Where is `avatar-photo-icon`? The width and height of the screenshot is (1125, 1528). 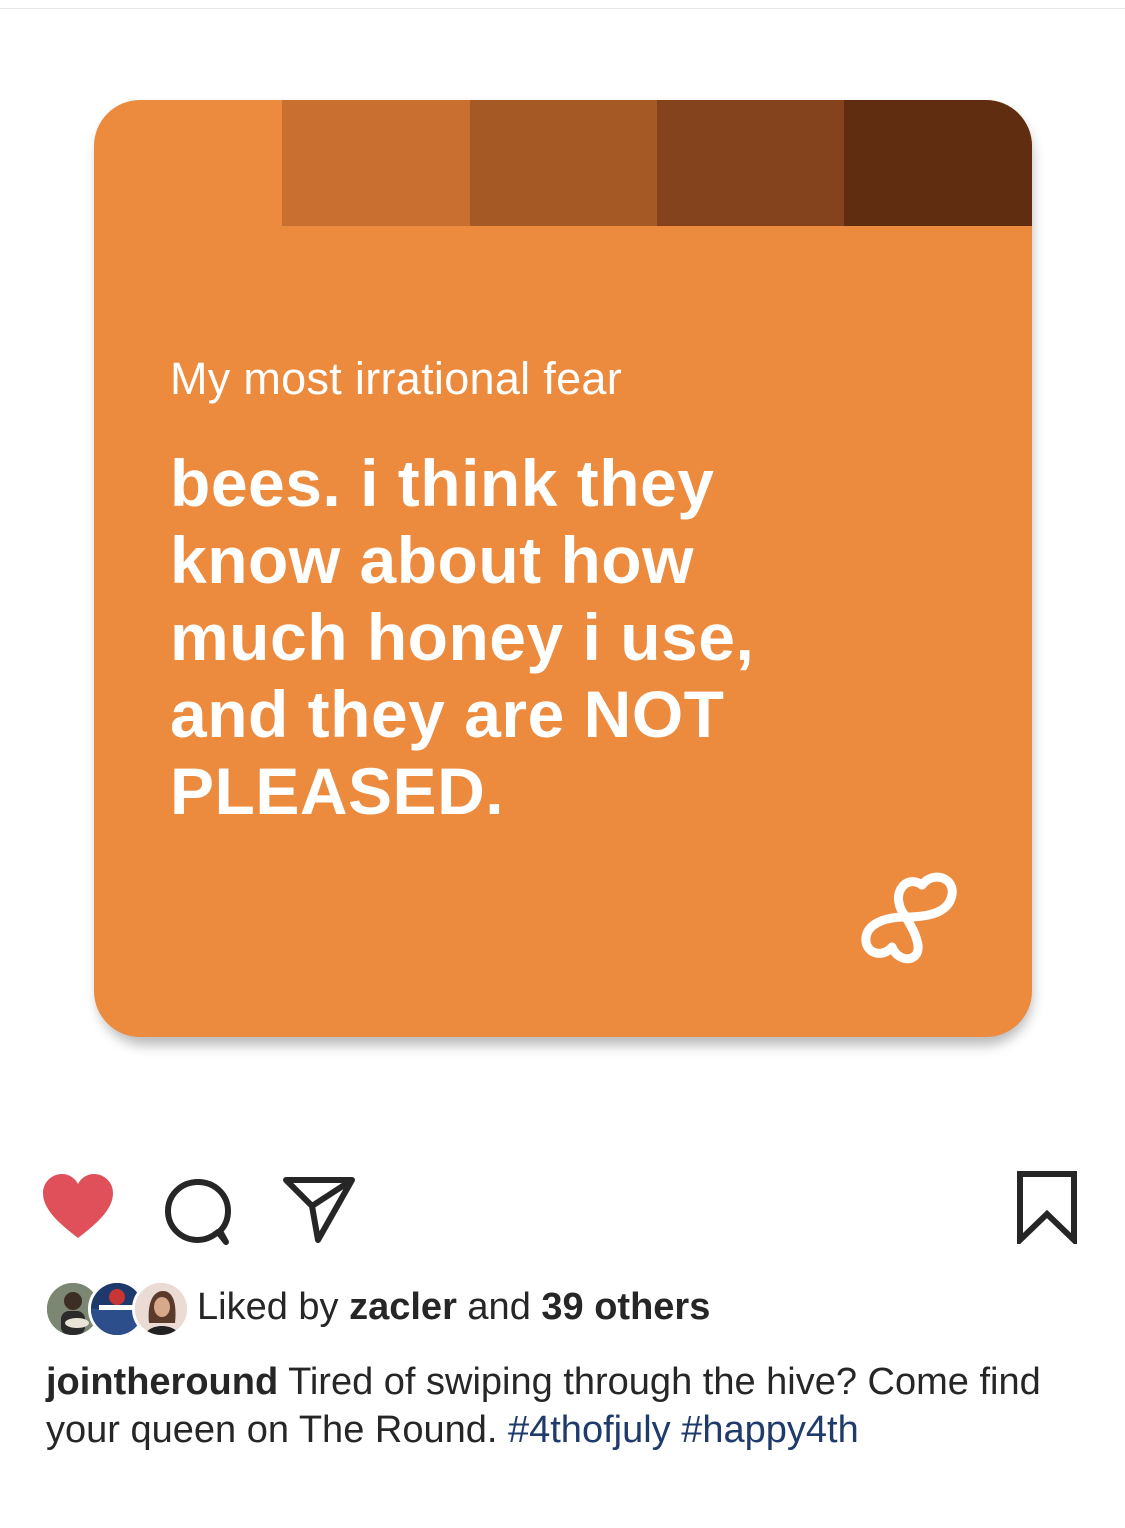 avatar-photo-icon is located at coordinates (161, 1309).